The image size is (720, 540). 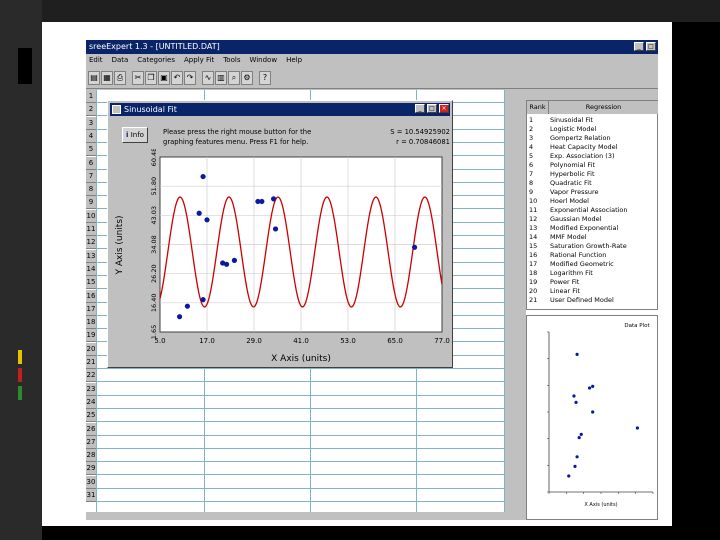 What do you see at coordinates (651, 46) in the screenshot?
I see `maximize-button: □` at bounding box center [651, 46].